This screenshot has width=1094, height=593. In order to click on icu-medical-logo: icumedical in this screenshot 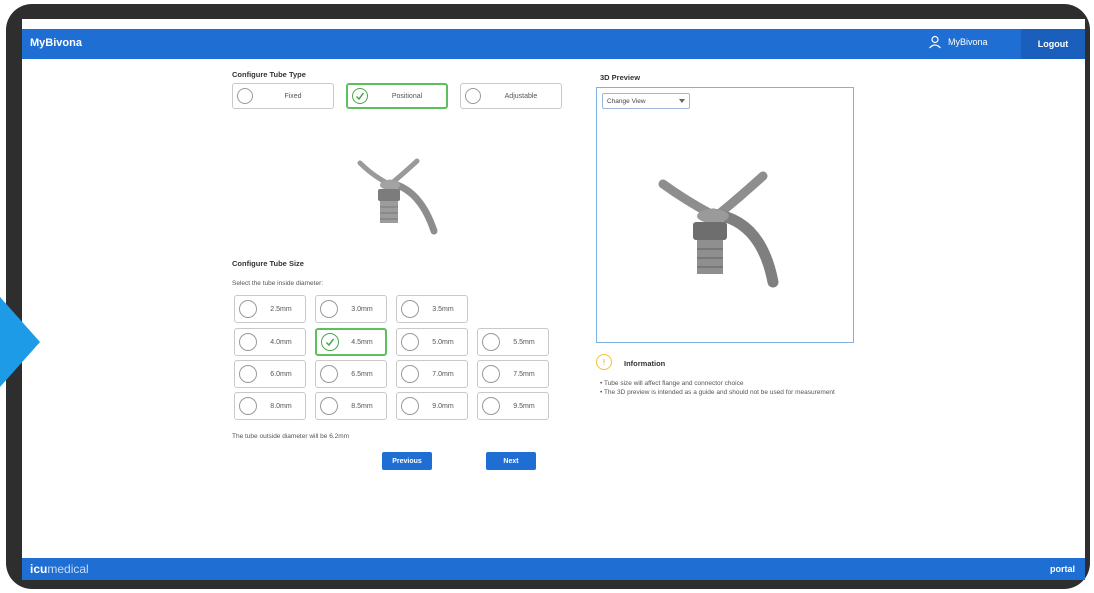, I will do `click(59, 569)`.